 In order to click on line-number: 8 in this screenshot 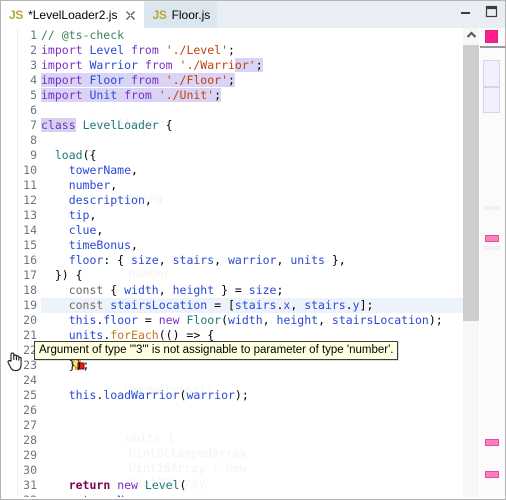, I will do `click(33, 140)`.